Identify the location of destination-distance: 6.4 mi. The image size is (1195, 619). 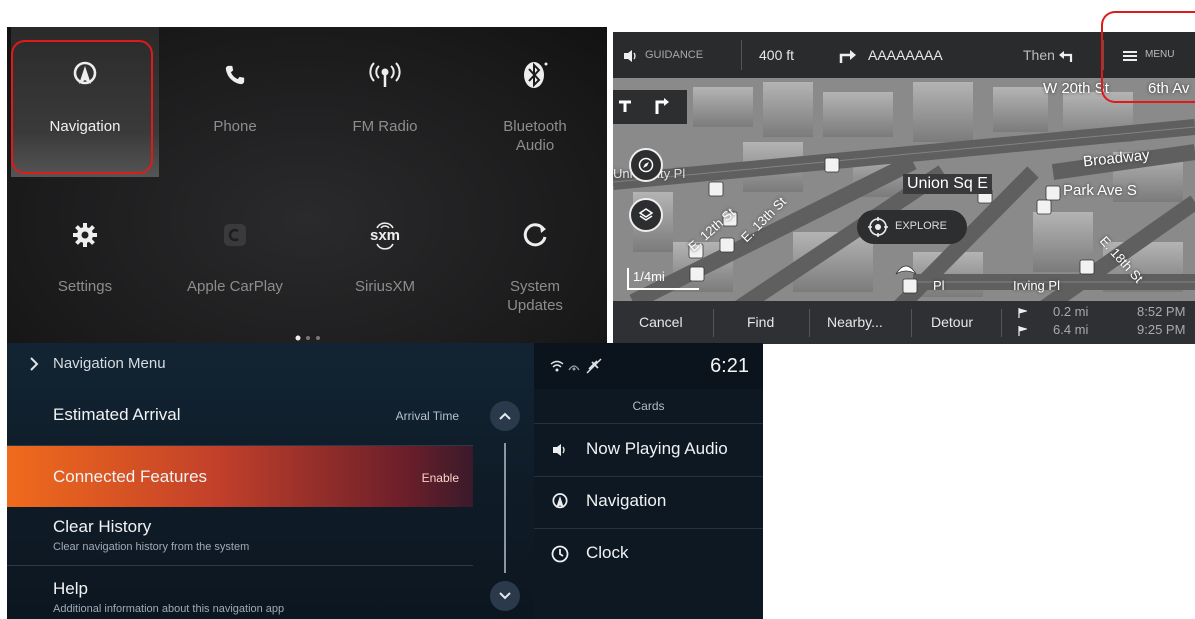
(1071, 329).